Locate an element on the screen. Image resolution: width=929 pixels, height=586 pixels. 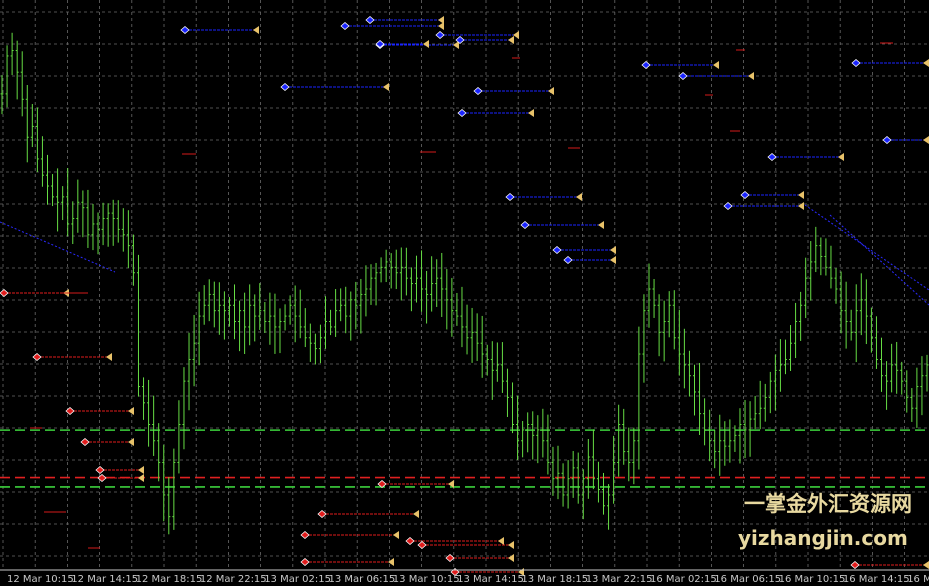
x-tick-label: 13 Mar 22:15 is located at coordinates (619, 579).